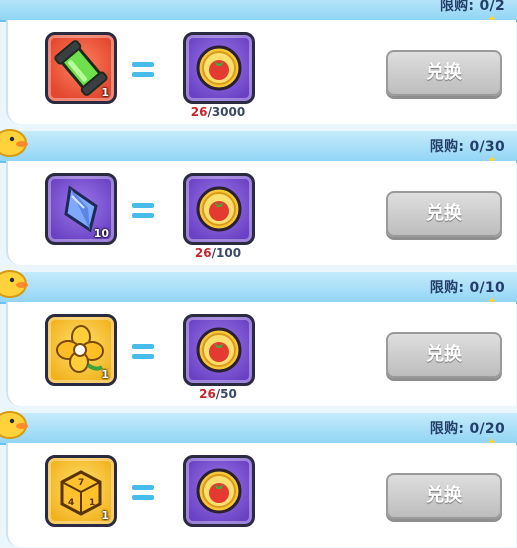 The height and width of the screenshot is (548, 517). I want to click on row-header: 限购: 0/2 ✦, so click(258, 13).